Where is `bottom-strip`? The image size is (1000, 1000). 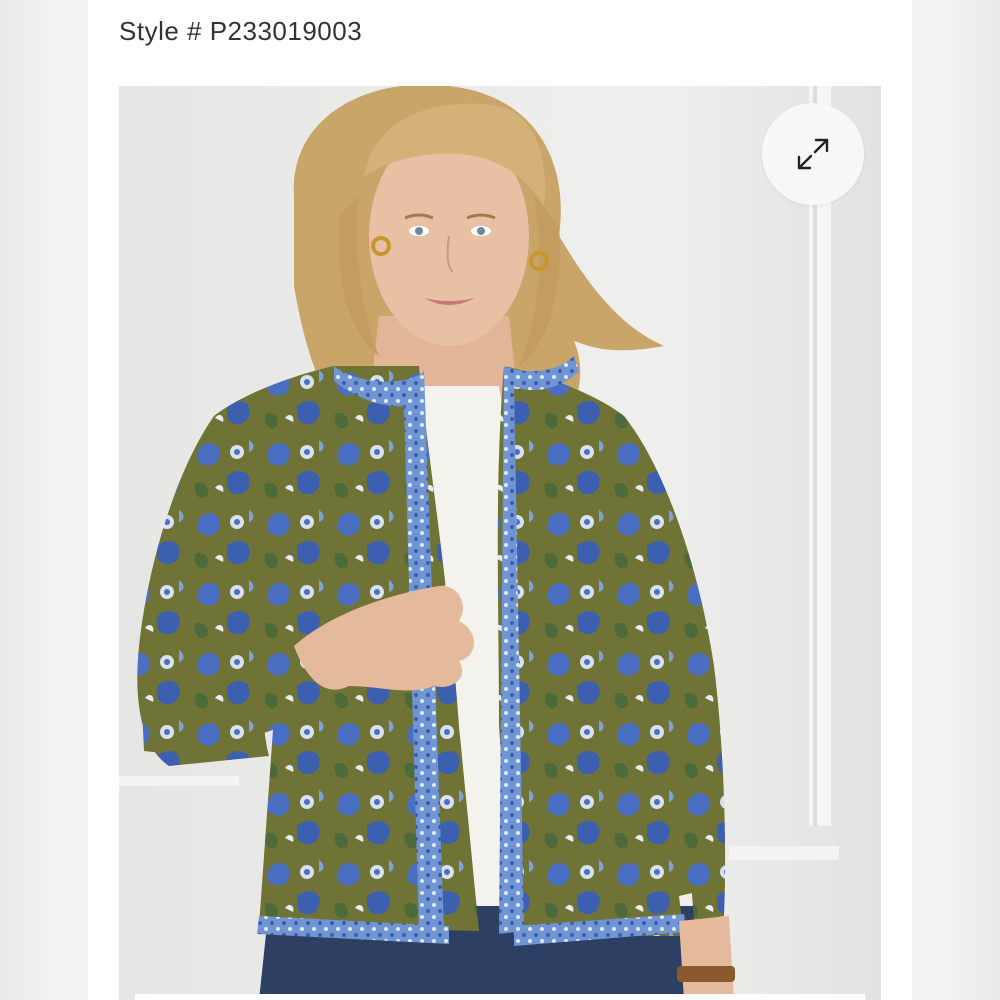 bottom-strip is located at coordinates (500, 997).